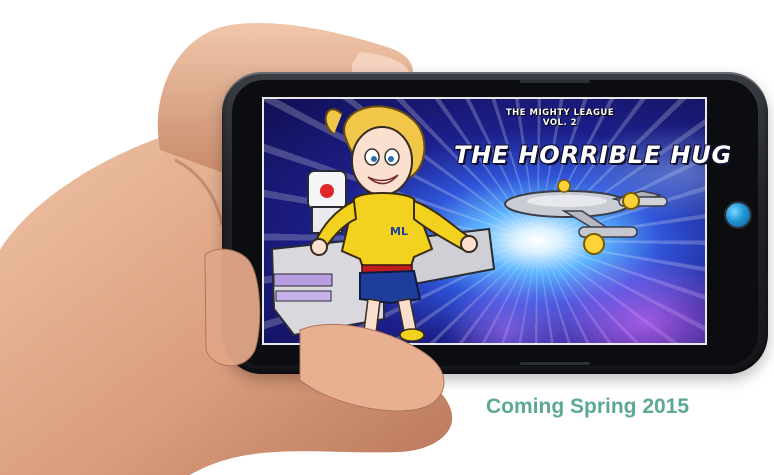 This screenshot has height=475, width=774. Describe the element at coordinates (560, 113) in the screenshot. I see `series-name: THE MIGHTY LEAGUE` at that location.